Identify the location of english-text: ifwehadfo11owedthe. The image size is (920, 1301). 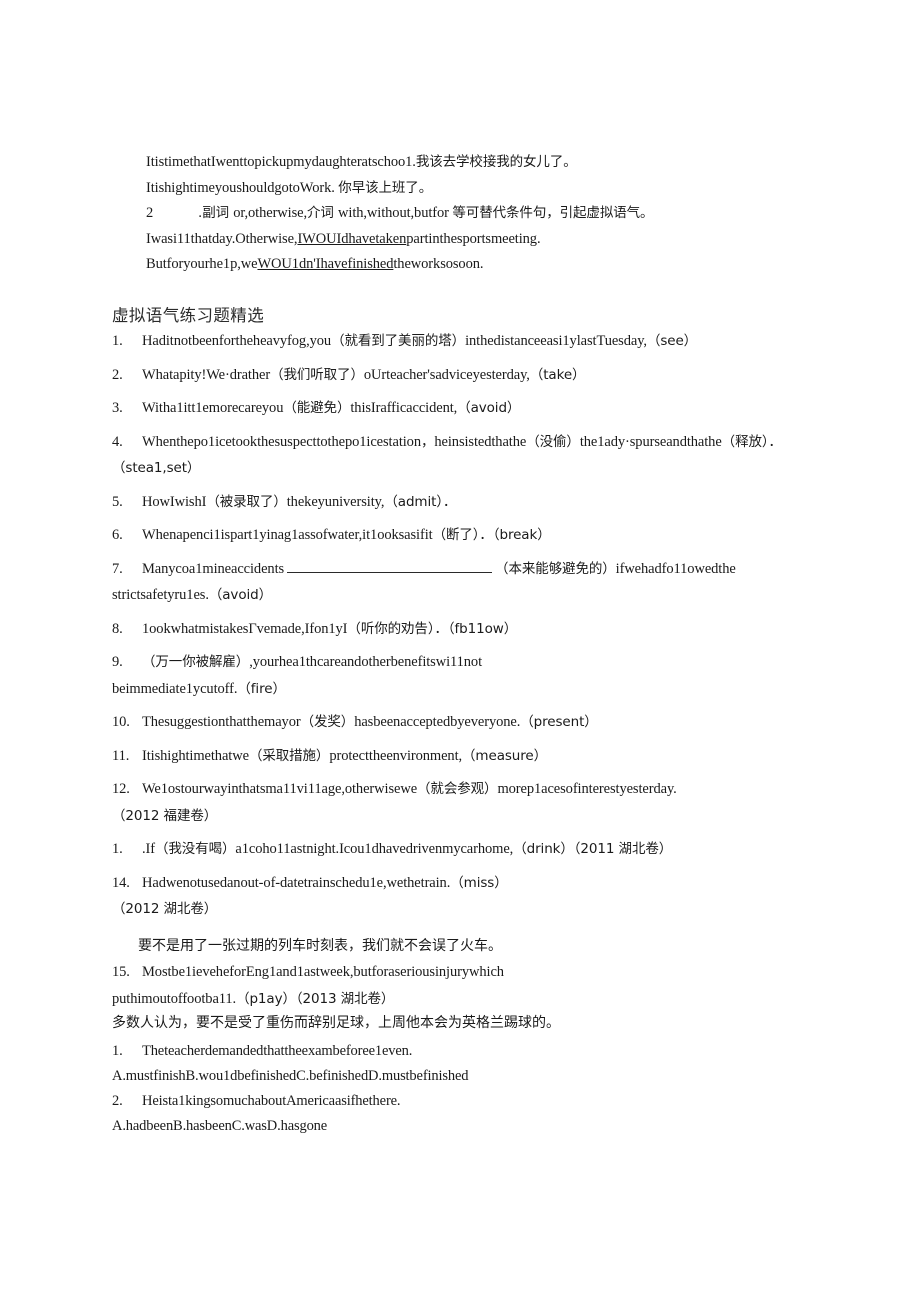
(675, 568).